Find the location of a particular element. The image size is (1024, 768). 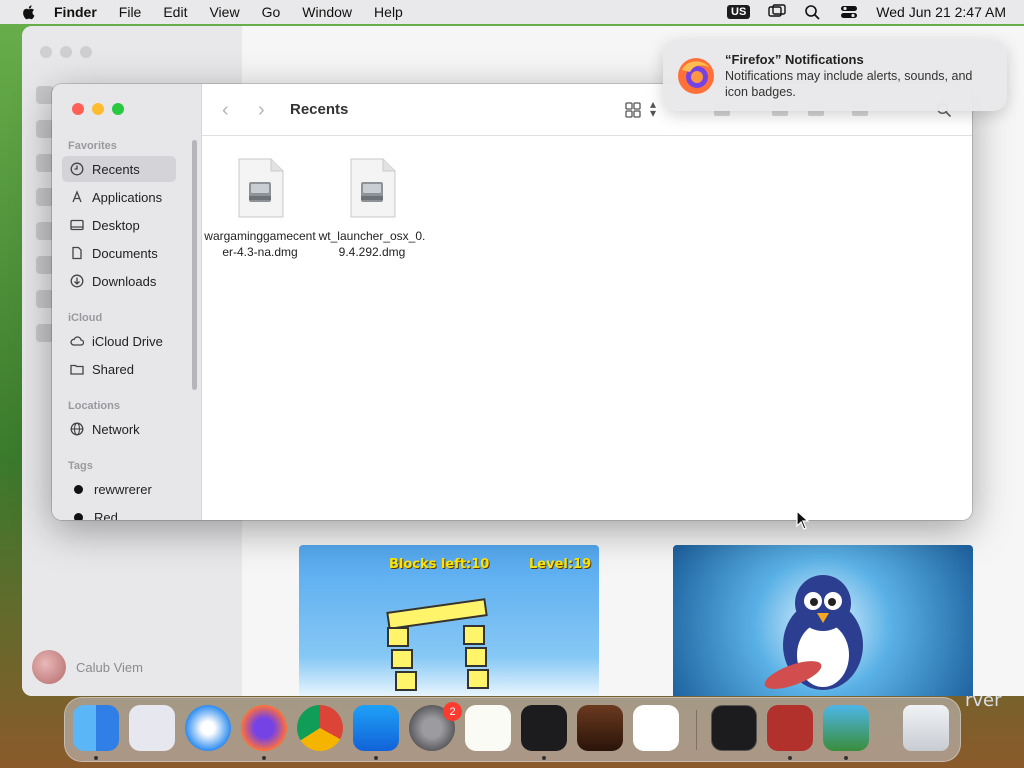

forward-chevron-icon: › is located at coordinates (267, 110).